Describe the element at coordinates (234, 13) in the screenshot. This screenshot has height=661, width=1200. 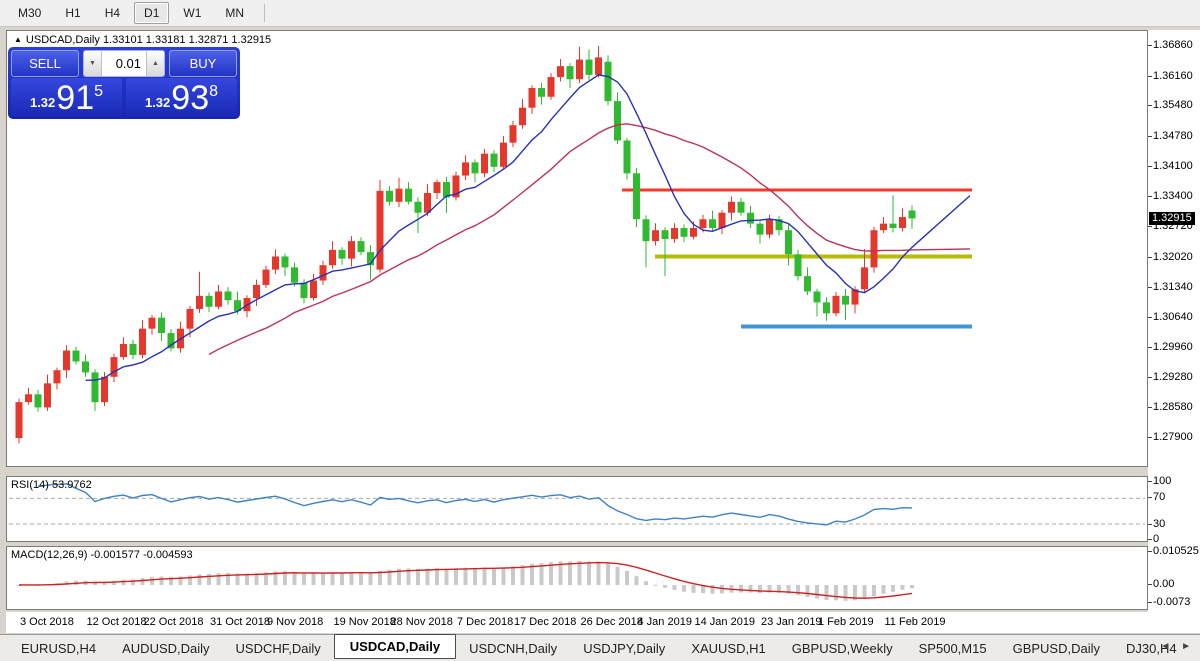
I see `timeframe-button-mn: MN` at that location.